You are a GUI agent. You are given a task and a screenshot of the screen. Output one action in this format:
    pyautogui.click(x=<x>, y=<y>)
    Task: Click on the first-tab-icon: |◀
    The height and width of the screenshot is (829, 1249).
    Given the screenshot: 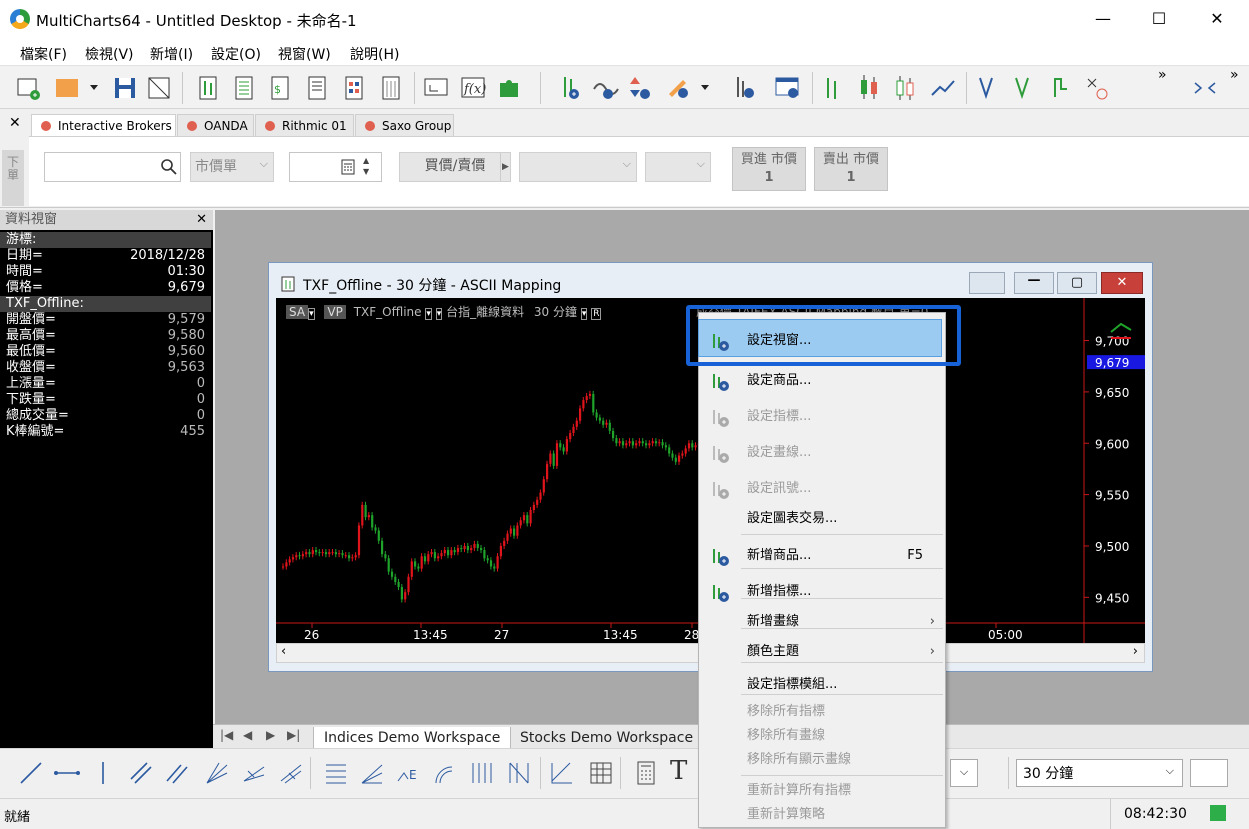 What is the action you would take?
    pyautogui.click(x=226, y=735)
    